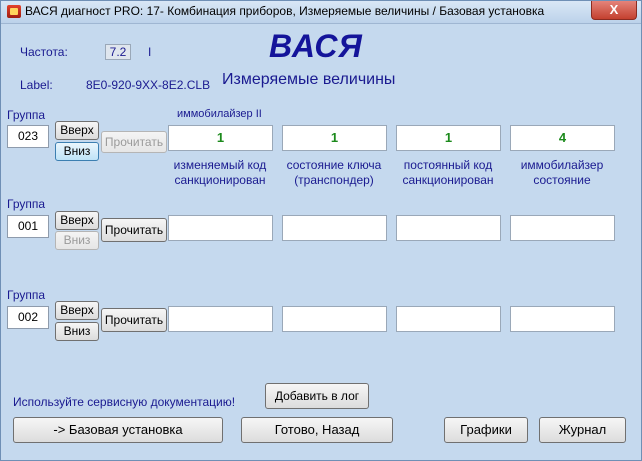 This screenshot has width=642, height=461. Describe the element at coordinates (150, 52) in the screenshot. I see `frequency-marker: I` at that location.